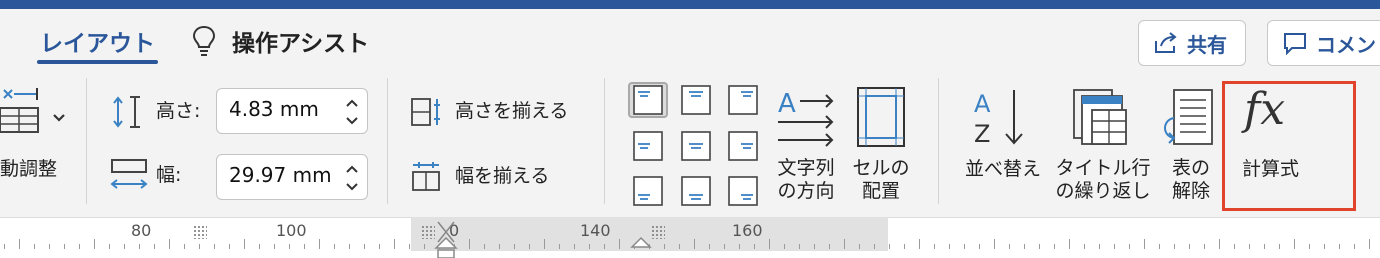 This screenshot has height=258, width=1380. Describe the element at coordinates (641, 241) in the screenshot. I see `tab-stop-marker` at that location.